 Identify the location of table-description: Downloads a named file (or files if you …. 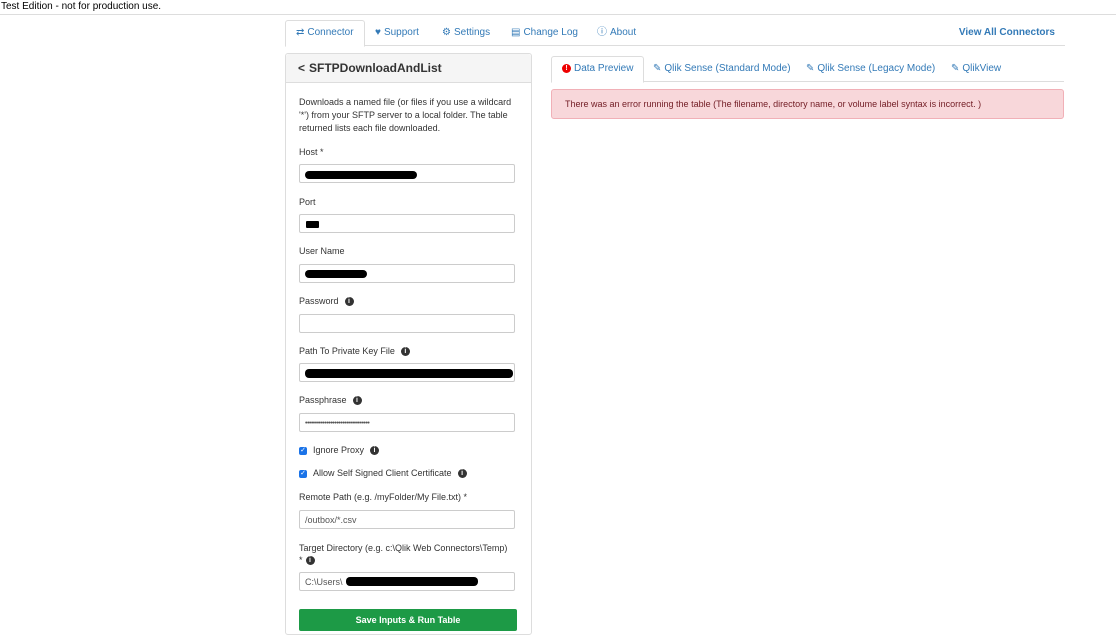
(405, 115).